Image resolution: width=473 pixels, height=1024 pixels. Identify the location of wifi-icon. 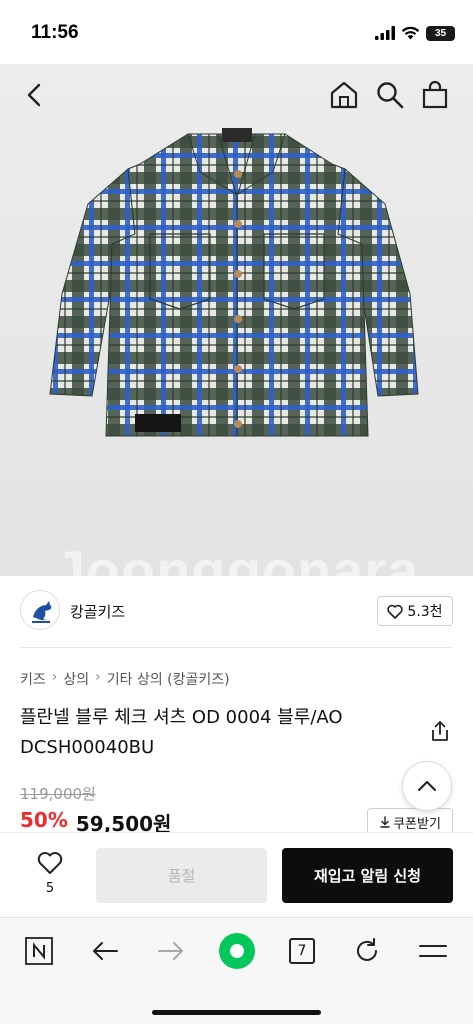
(410, 33).